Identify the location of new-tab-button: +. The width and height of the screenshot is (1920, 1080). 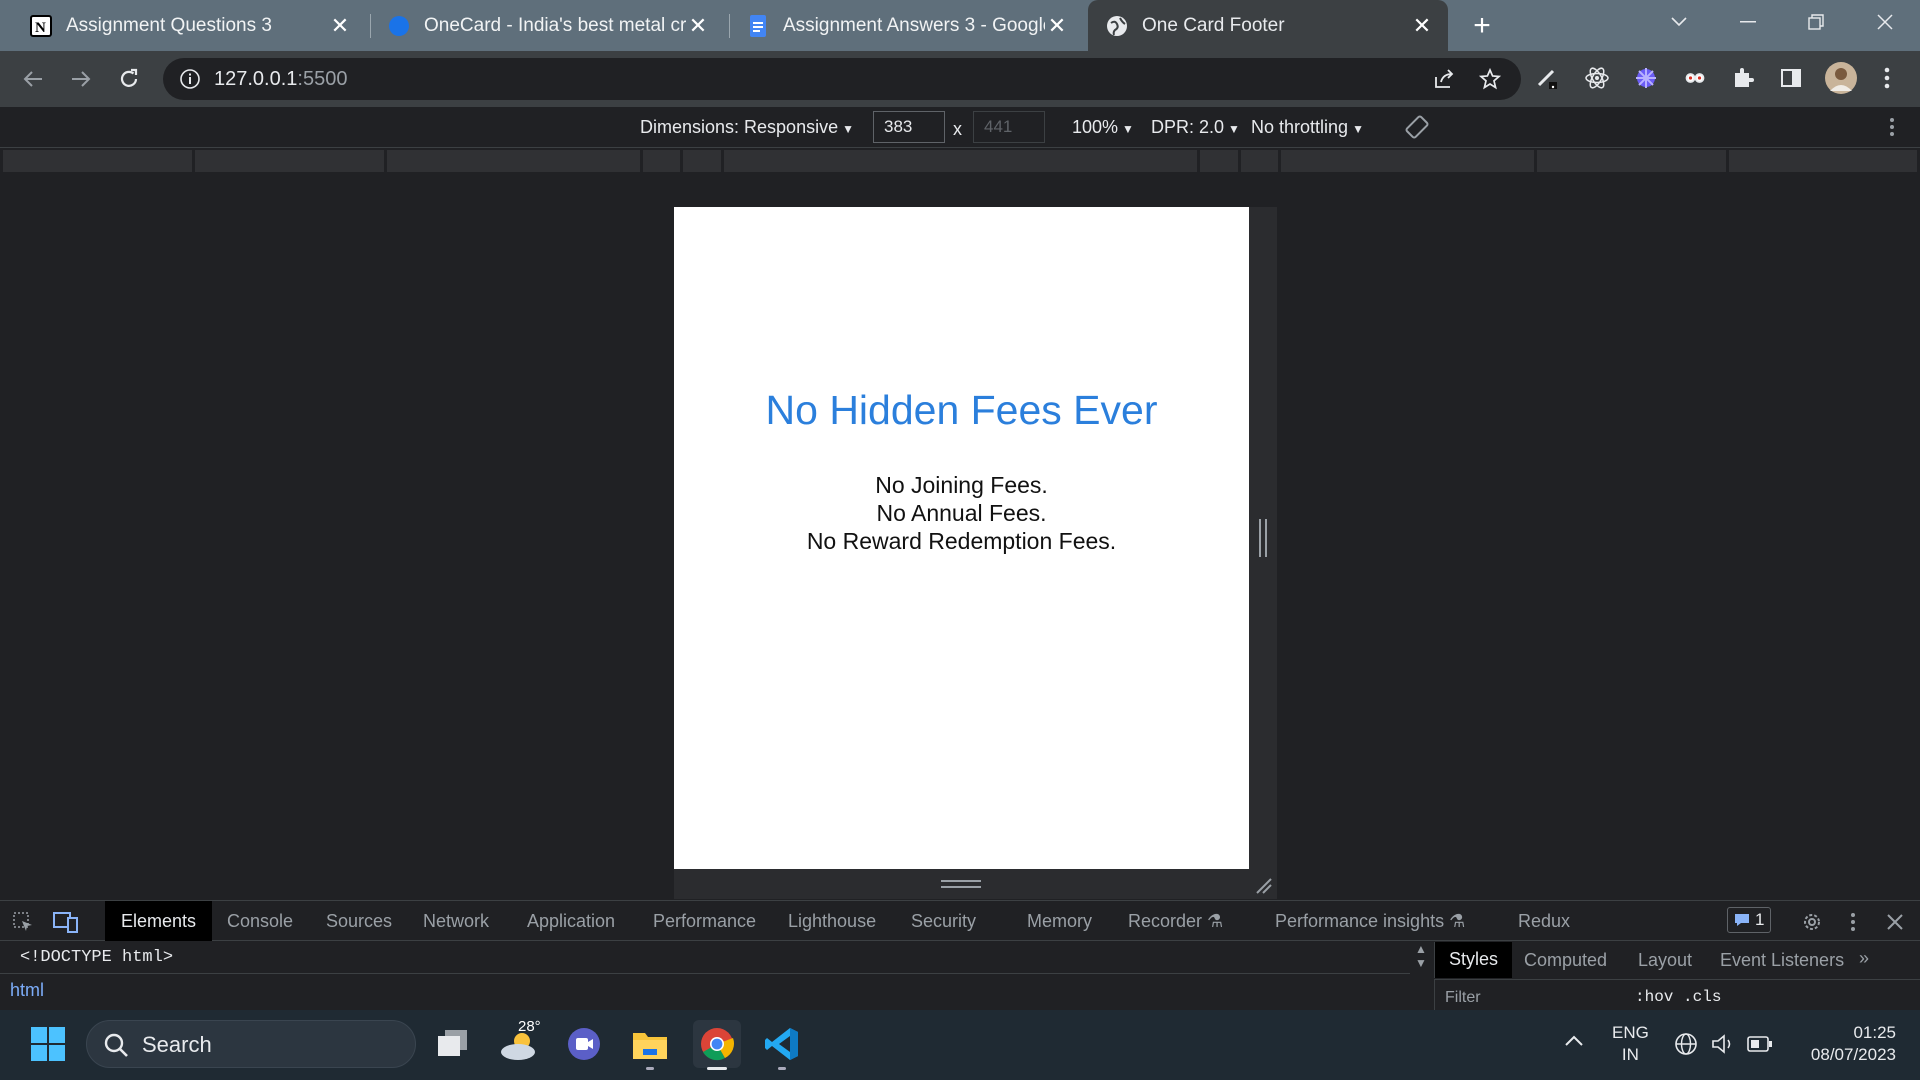
(1482, 25).